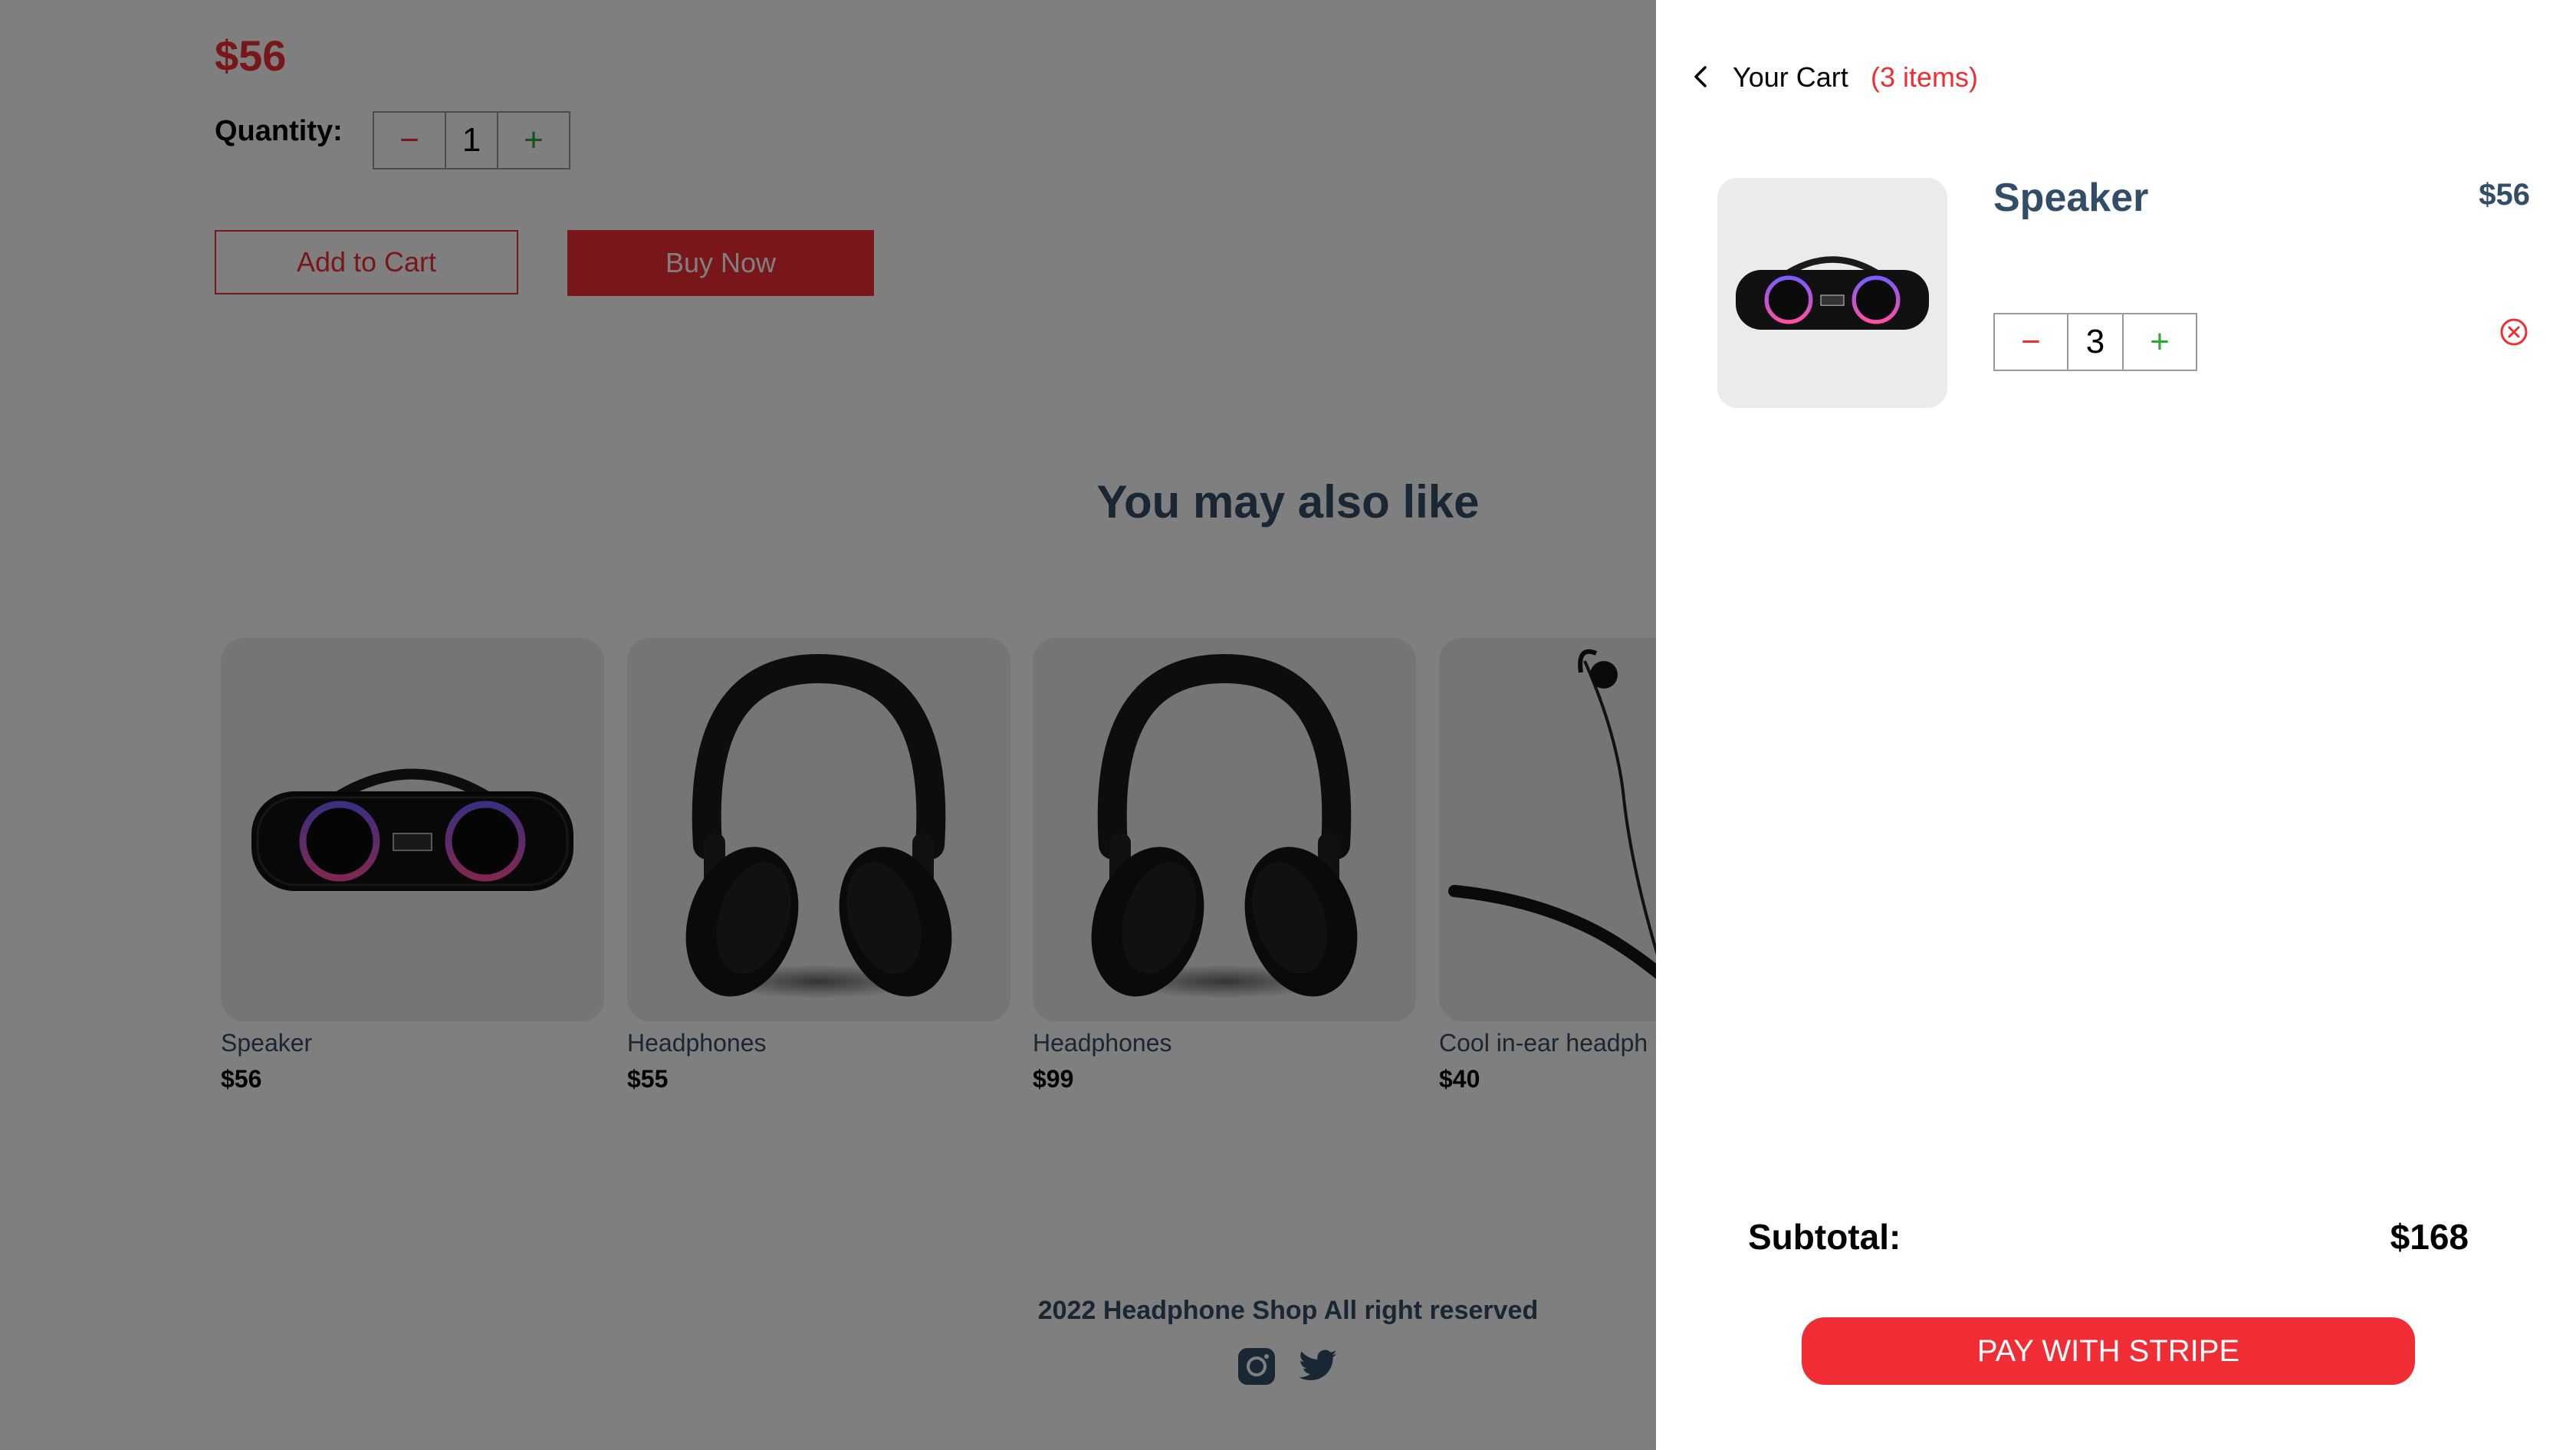  I want to click on cart-quantity-value: 3, so click(2095, 342).